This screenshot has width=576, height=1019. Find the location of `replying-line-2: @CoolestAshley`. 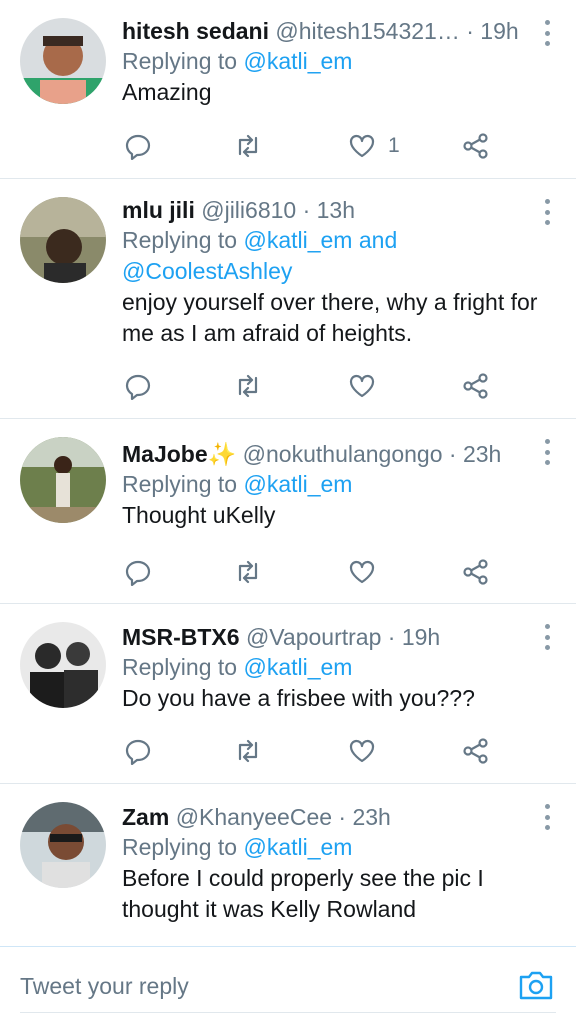

replying-line-2: @CoolestAshley is located at coordinates (339, 271).